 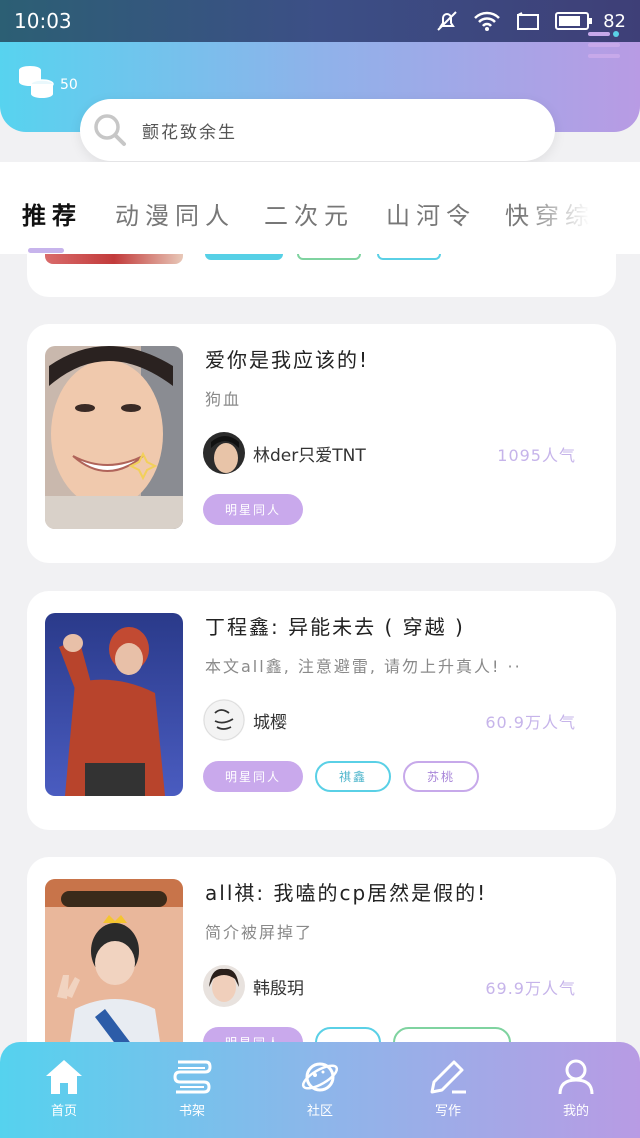 I want to click on author-name: 城樱, so click(x=270, y=722).